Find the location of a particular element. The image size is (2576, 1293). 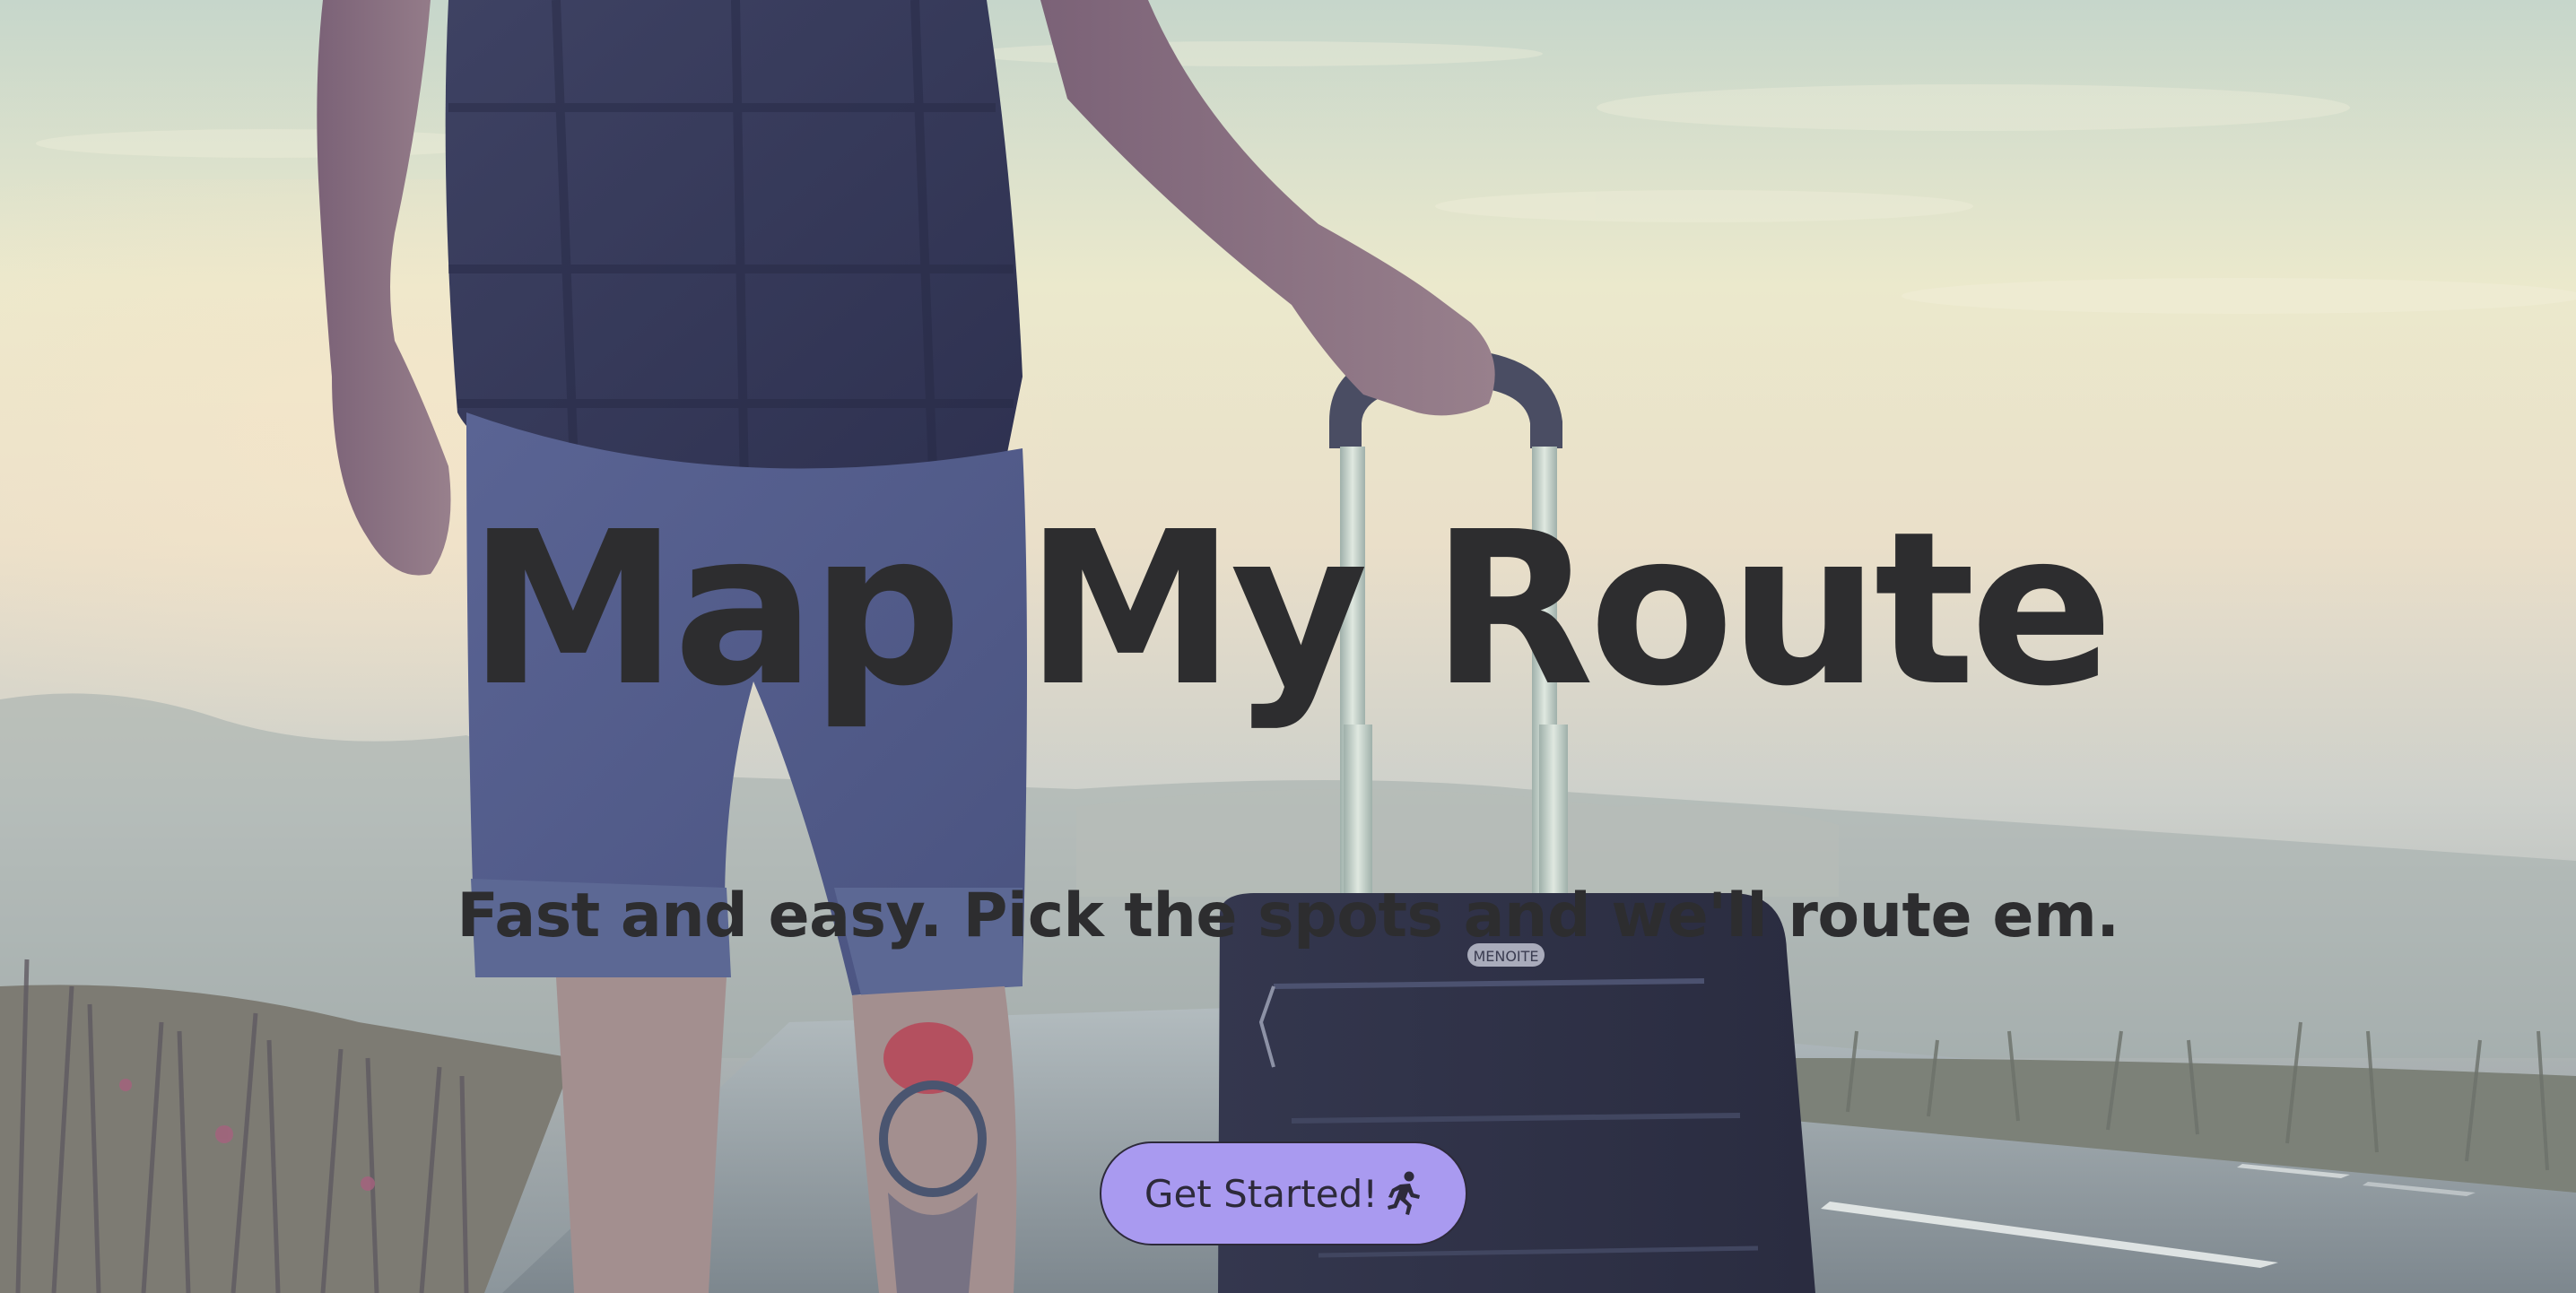

running-person-icon is located at coordinates (1403, 1194).